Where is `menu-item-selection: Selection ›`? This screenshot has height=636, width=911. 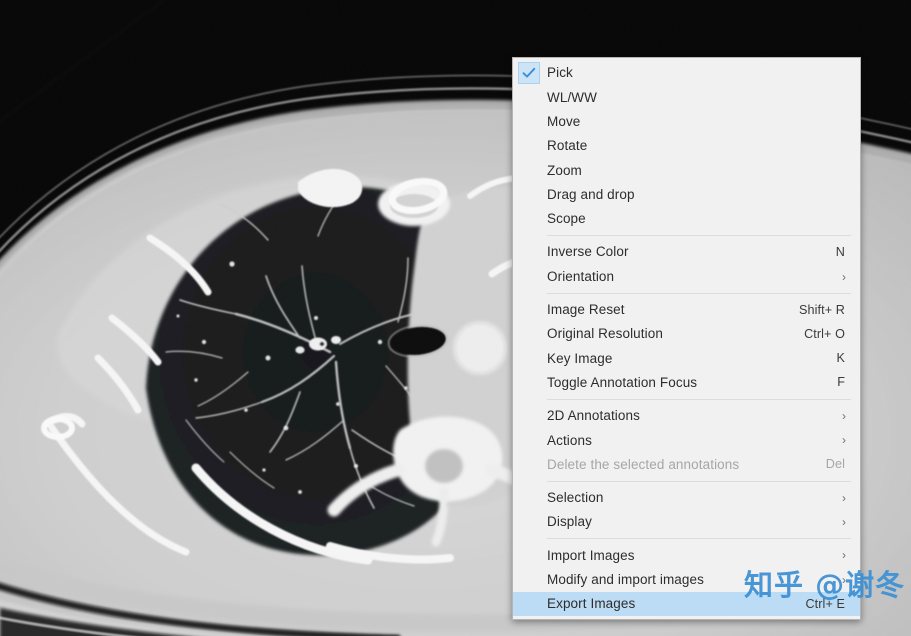
menu-item-selection: Selection › is located at coordinates (686, 498).